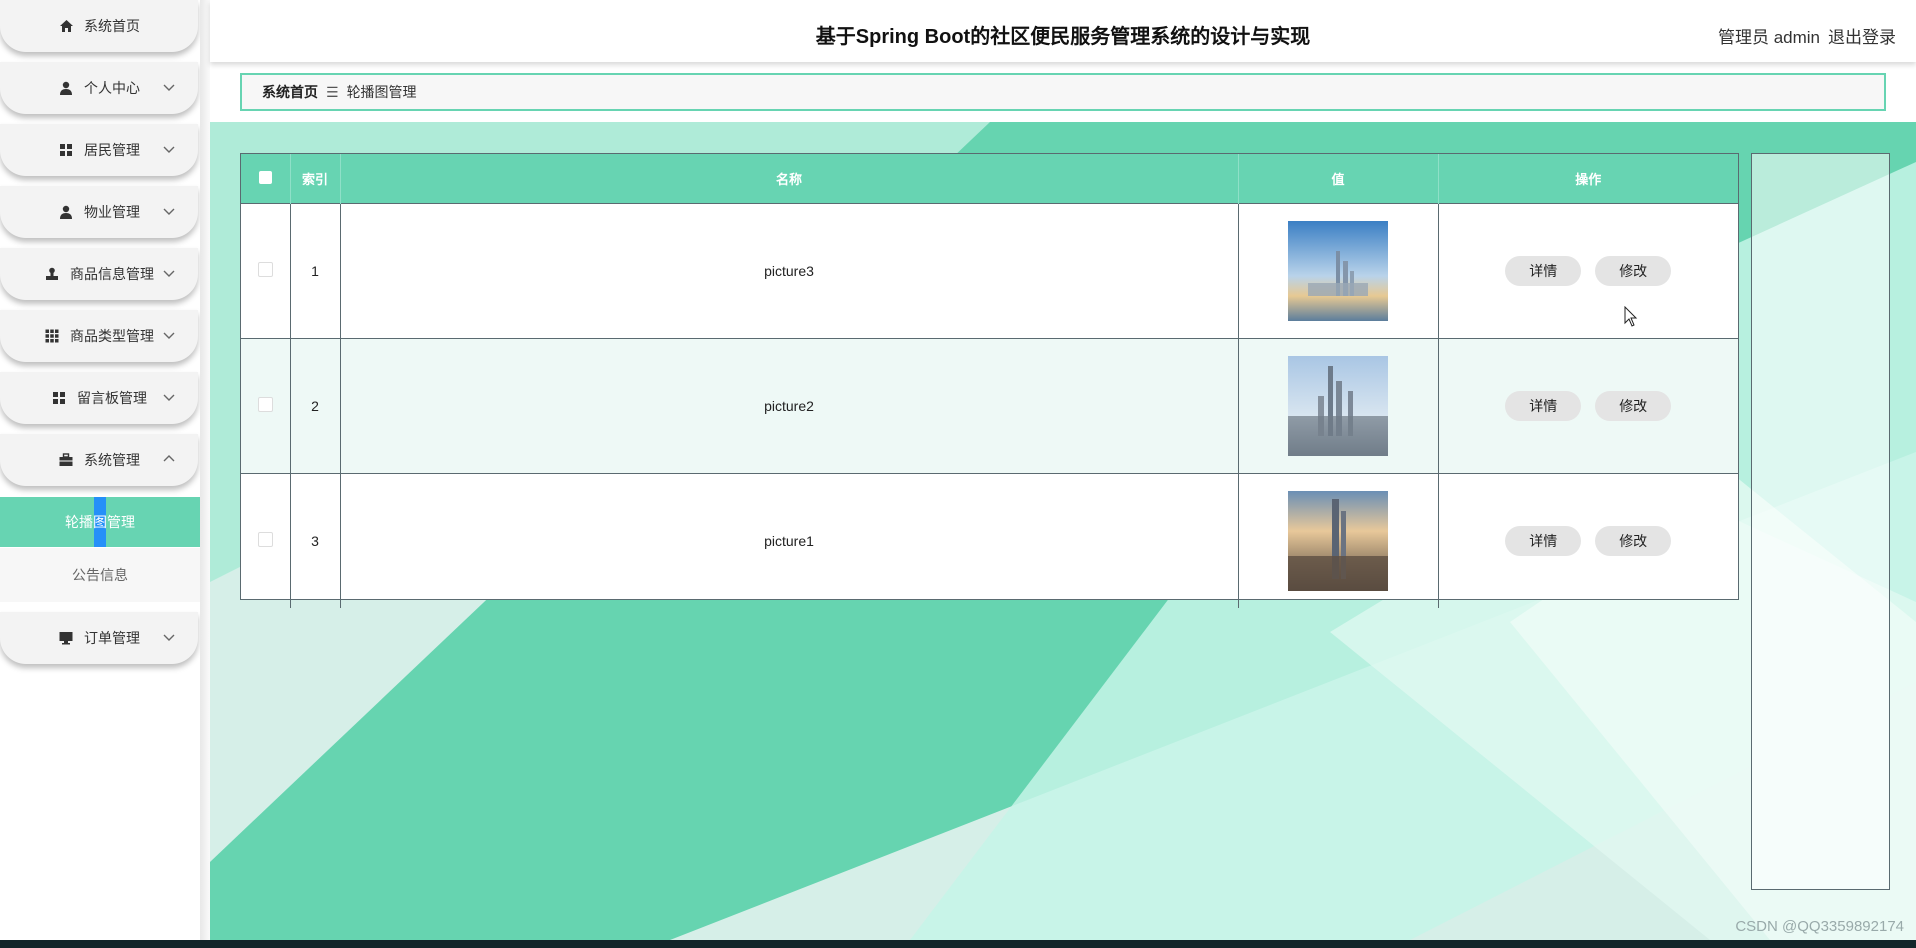 This screenshot has width=1916, height=948. What do you see at coordinates (789, 540) in the screenshot?
I see `row-name: picture1` at bounding box center [789, 540].